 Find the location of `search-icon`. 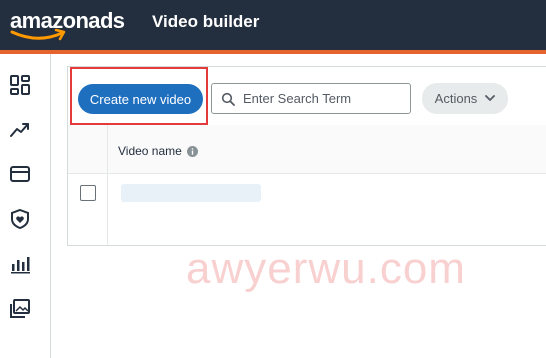

search-icon is located at coordinates (228, 99).